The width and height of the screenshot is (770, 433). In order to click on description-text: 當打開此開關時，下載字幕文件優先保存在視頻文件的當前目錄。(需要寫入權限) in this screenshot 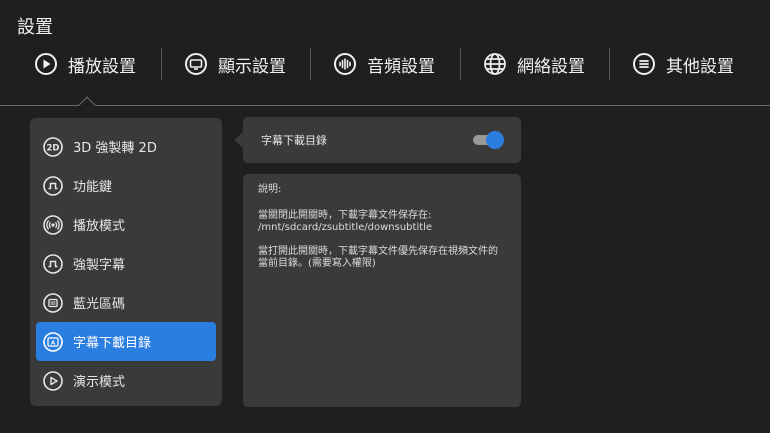, I will do `click(378, 257)`.